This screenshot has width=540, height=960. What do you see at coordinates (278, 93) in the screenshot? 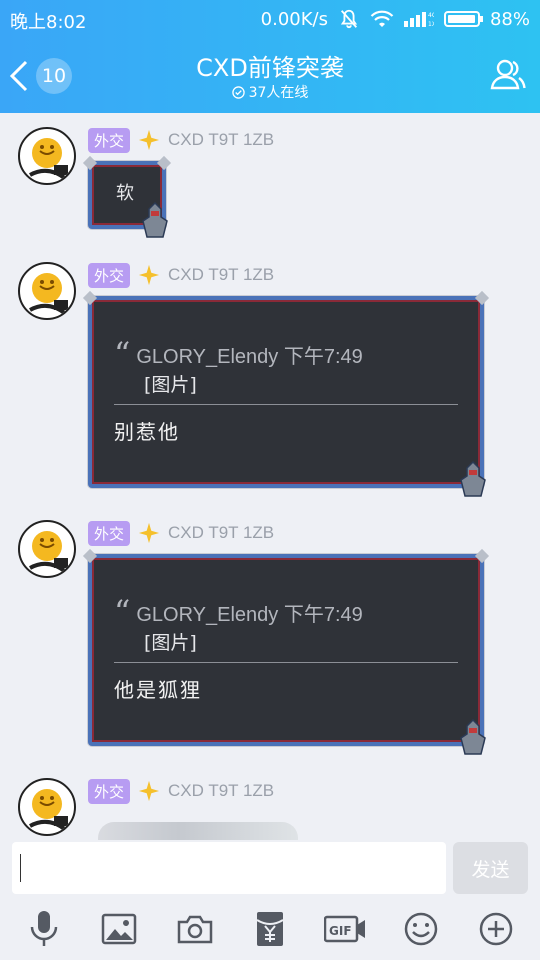
I see `online-count: 37人在线` at bounding box center [278, 93].